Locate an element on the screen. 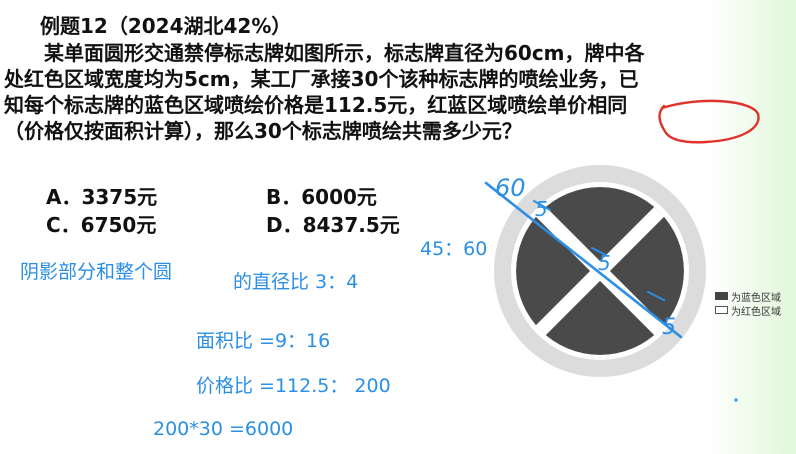 The image size is (796, 454). note-area-ratio: 面积比 =9：16 is located at coordinates (263, 341).